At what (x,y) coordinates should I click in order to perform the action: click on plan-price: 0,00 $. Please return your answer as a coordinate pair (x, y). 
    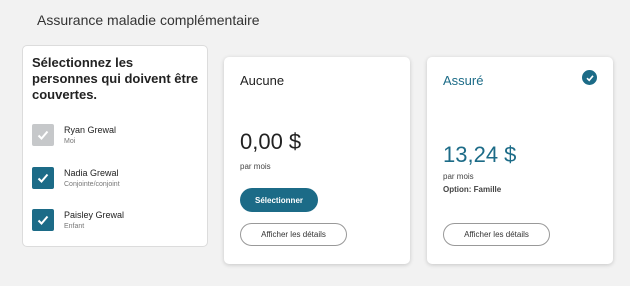
    Looking at the image, I should click on (271, 141).